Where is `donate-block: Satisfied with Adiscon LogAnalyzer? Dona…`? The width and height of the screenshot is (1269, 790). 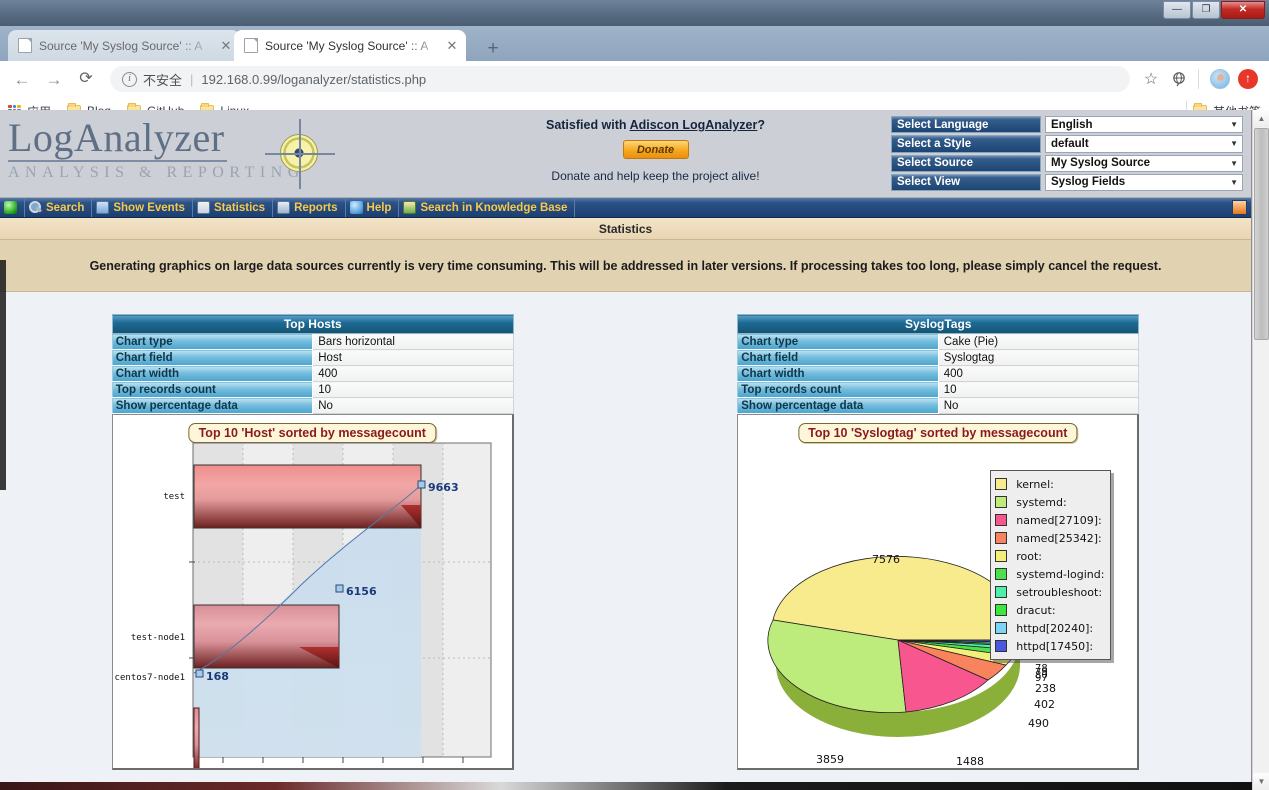
donate-block: Satisfied with Adiscon LogAnalyzer? Dona… is located at coordinates (655, 153).